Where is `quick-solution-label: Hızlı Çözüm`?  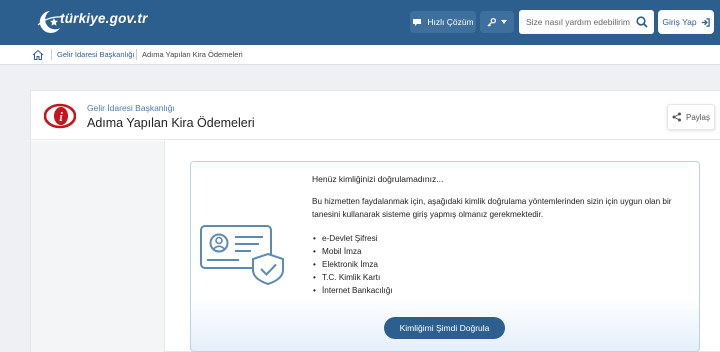 quick-solution-label: Hızlı Çözüm is located at coordinates (450, 22).